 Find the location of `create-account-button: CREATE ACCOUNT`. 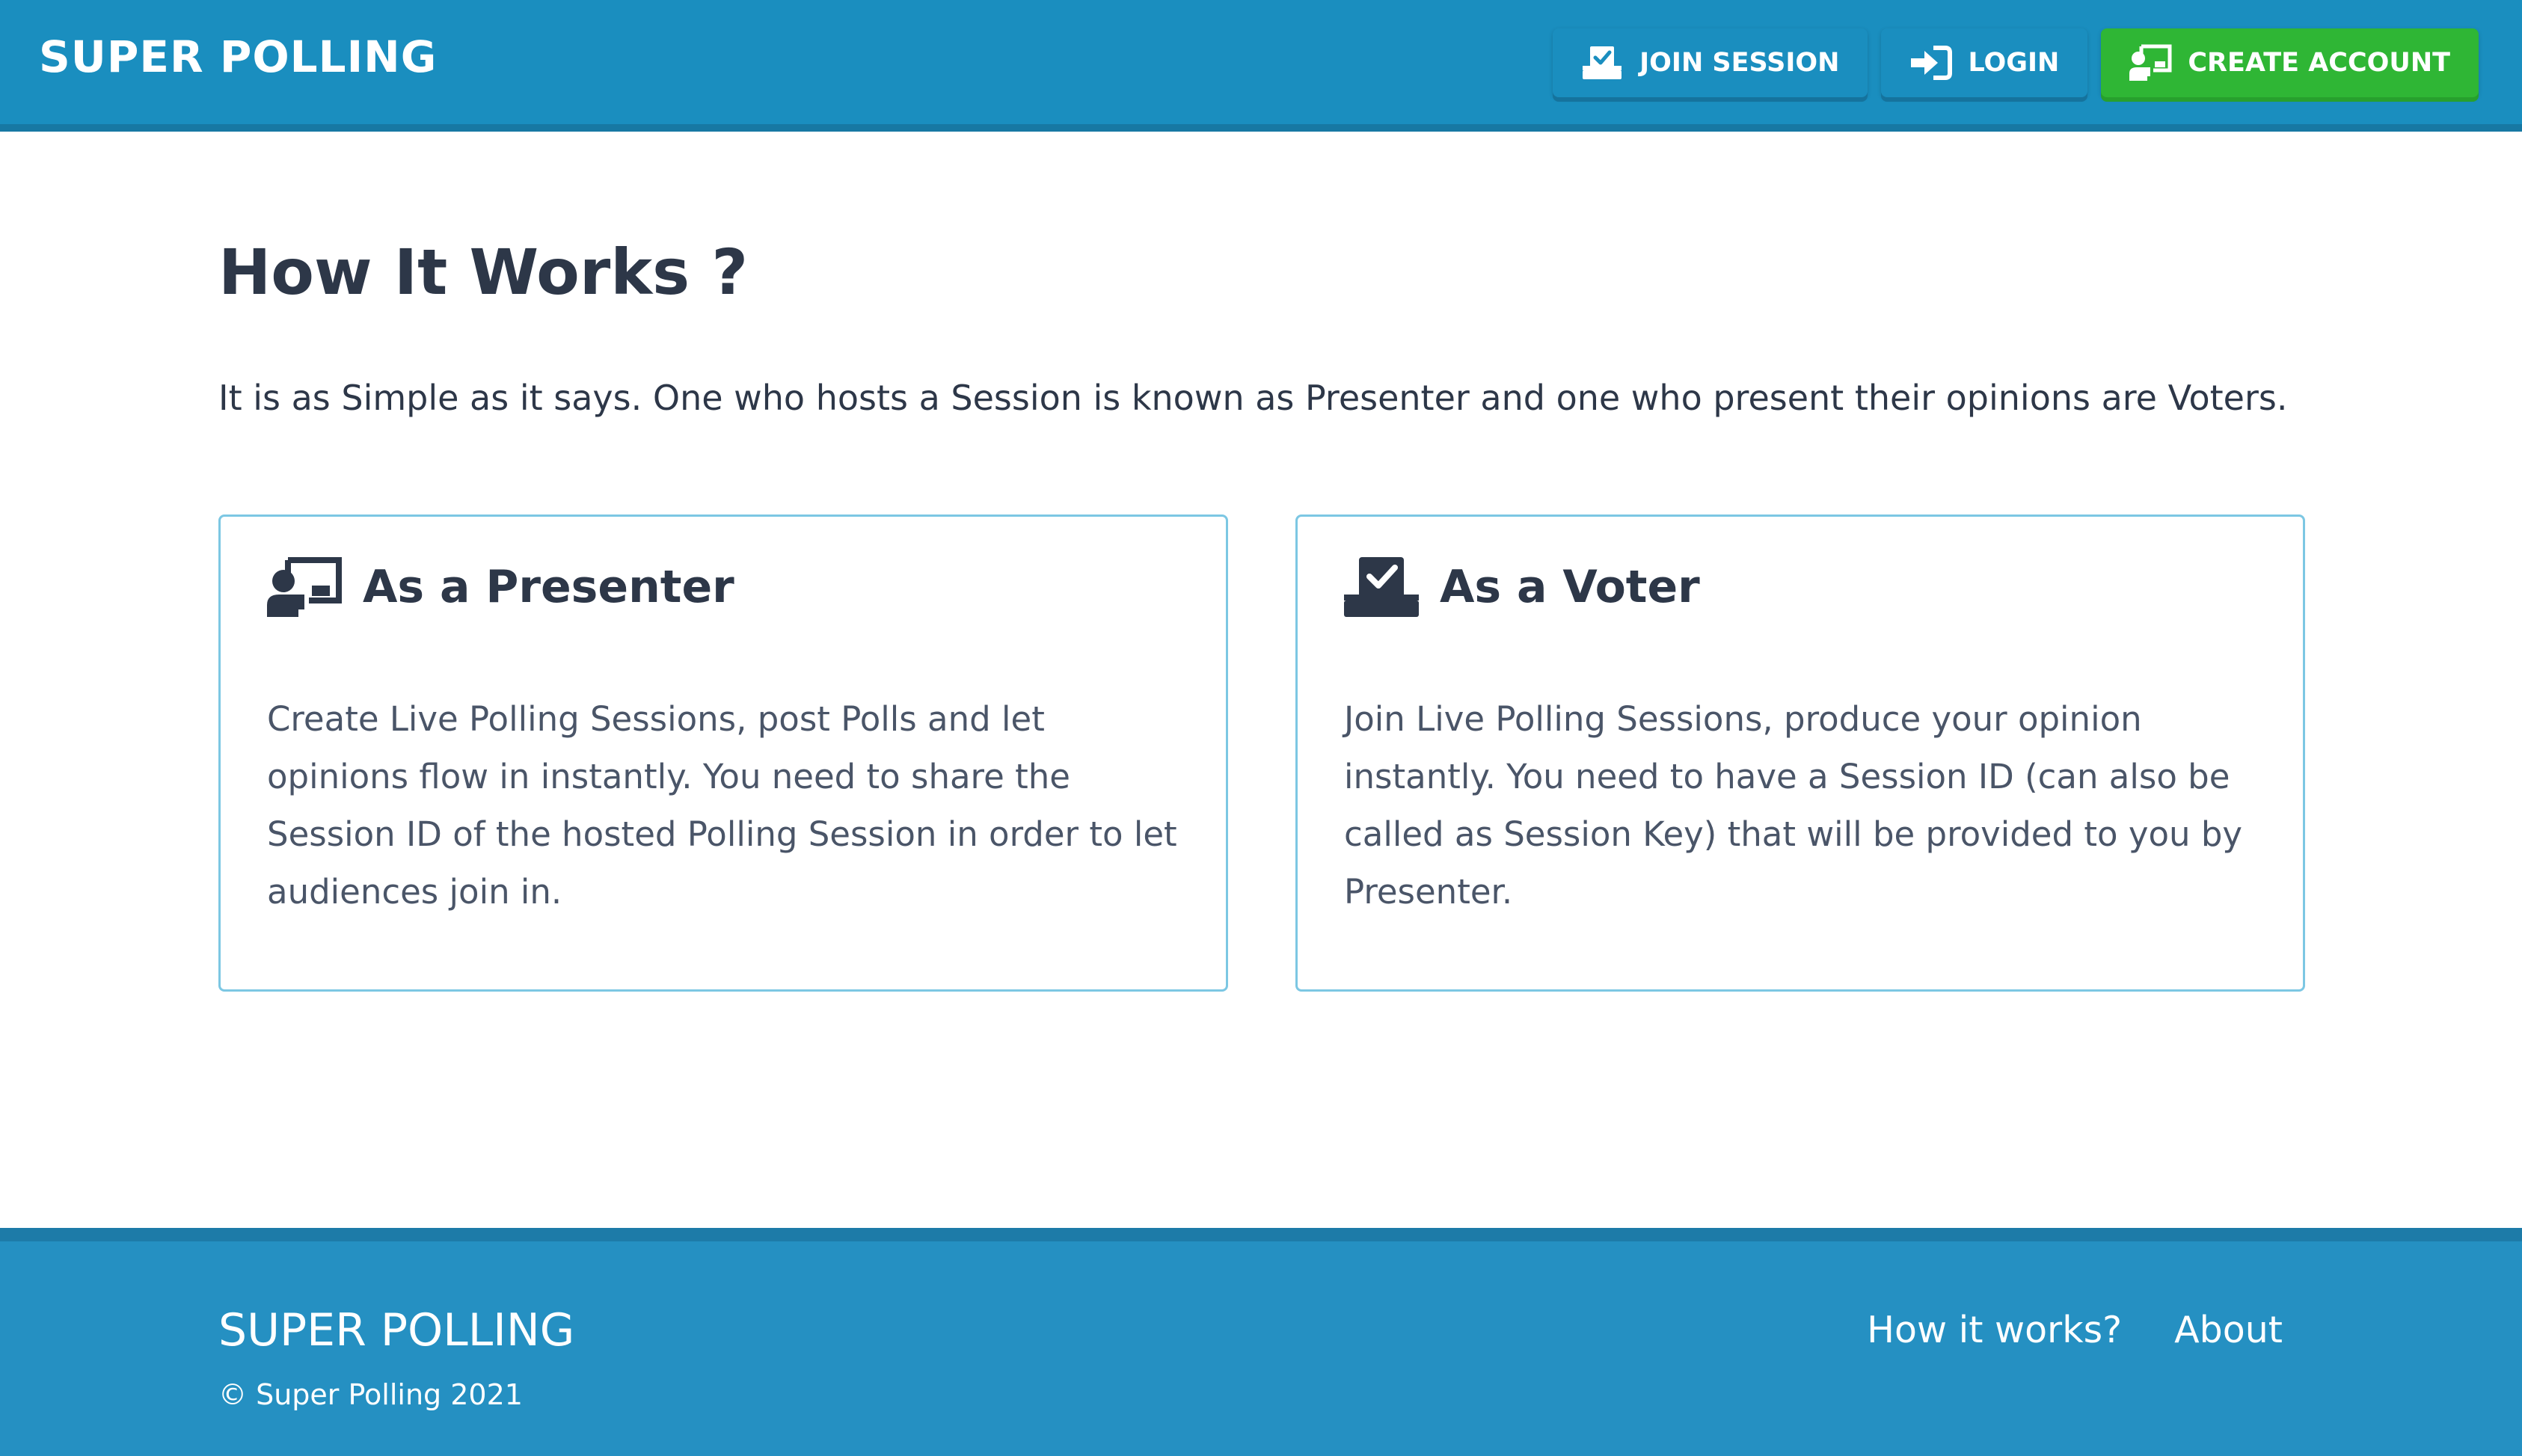

create-account-button: CREATE ACCOUNT is located at coordinates (2290, 62).